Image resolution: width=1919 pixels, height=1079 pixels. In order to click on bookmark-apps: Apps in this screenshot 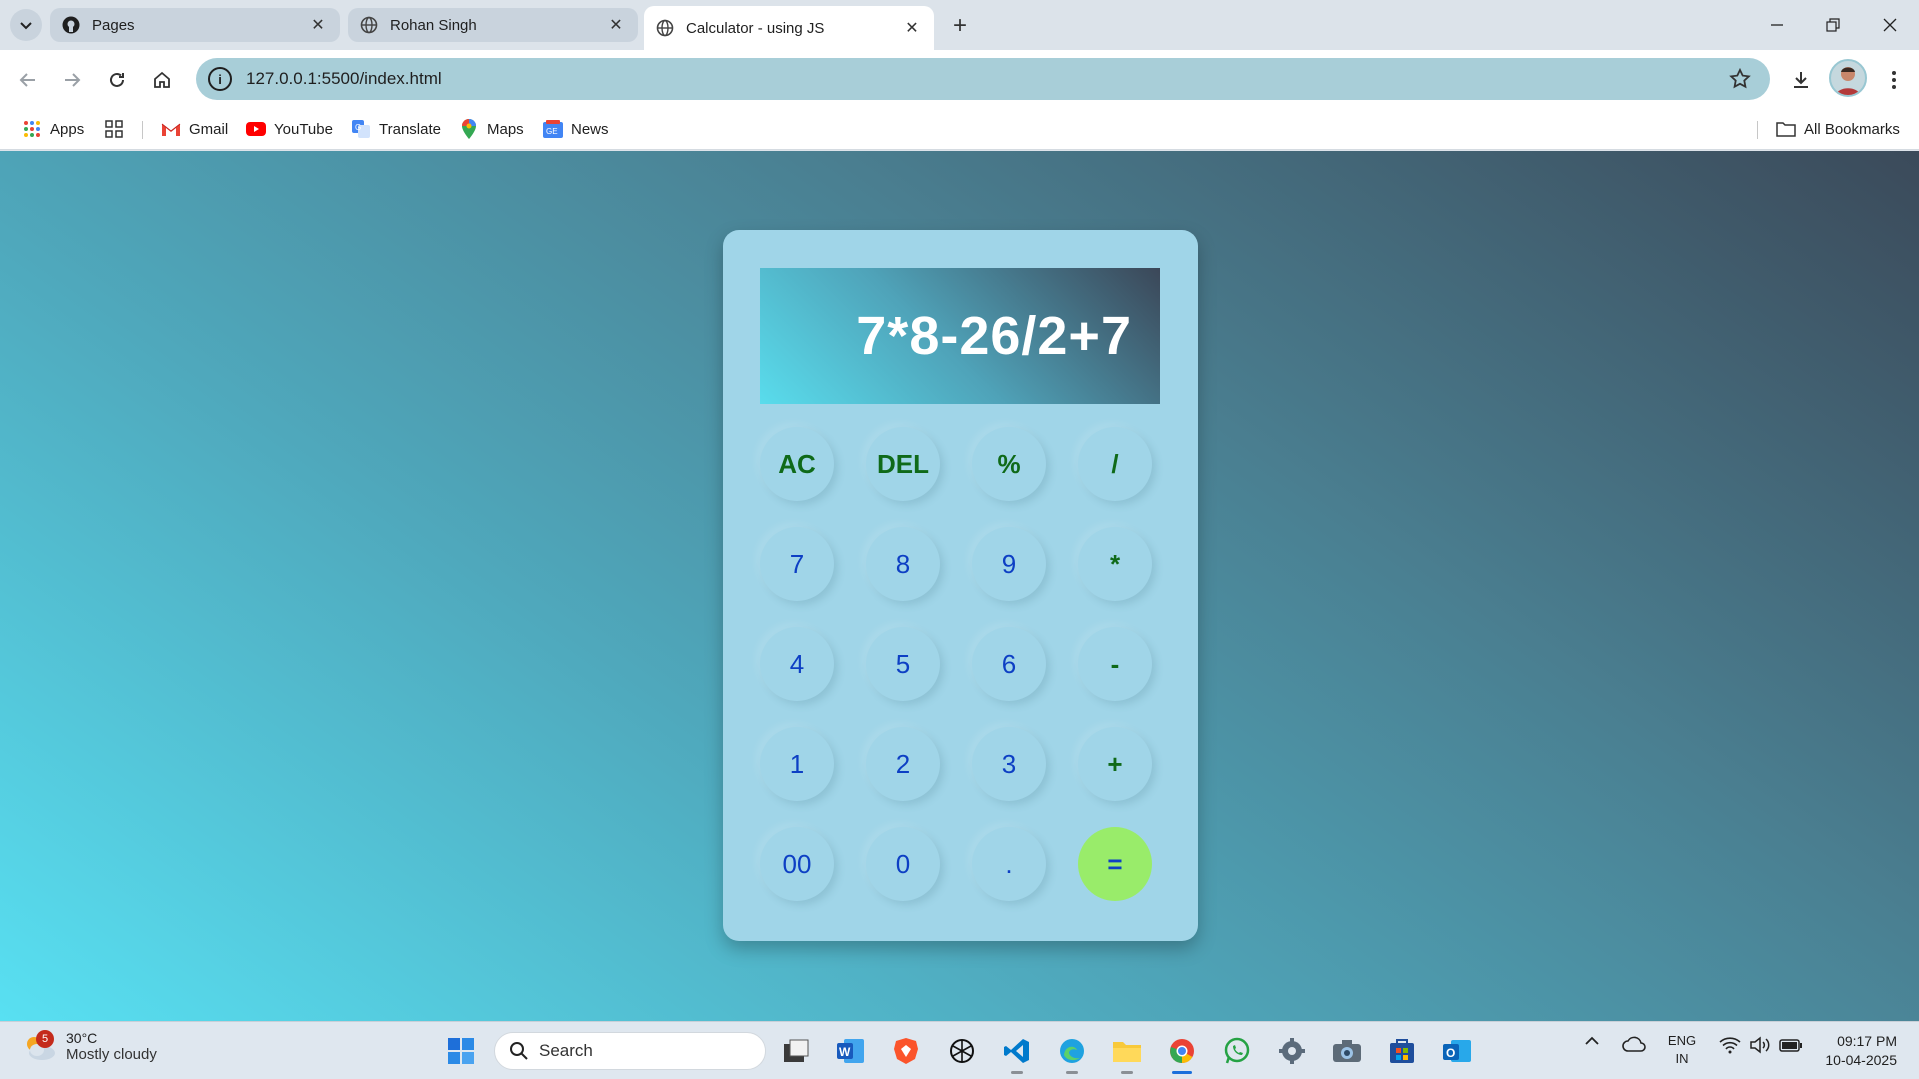, I will do `click(53, 129)`.